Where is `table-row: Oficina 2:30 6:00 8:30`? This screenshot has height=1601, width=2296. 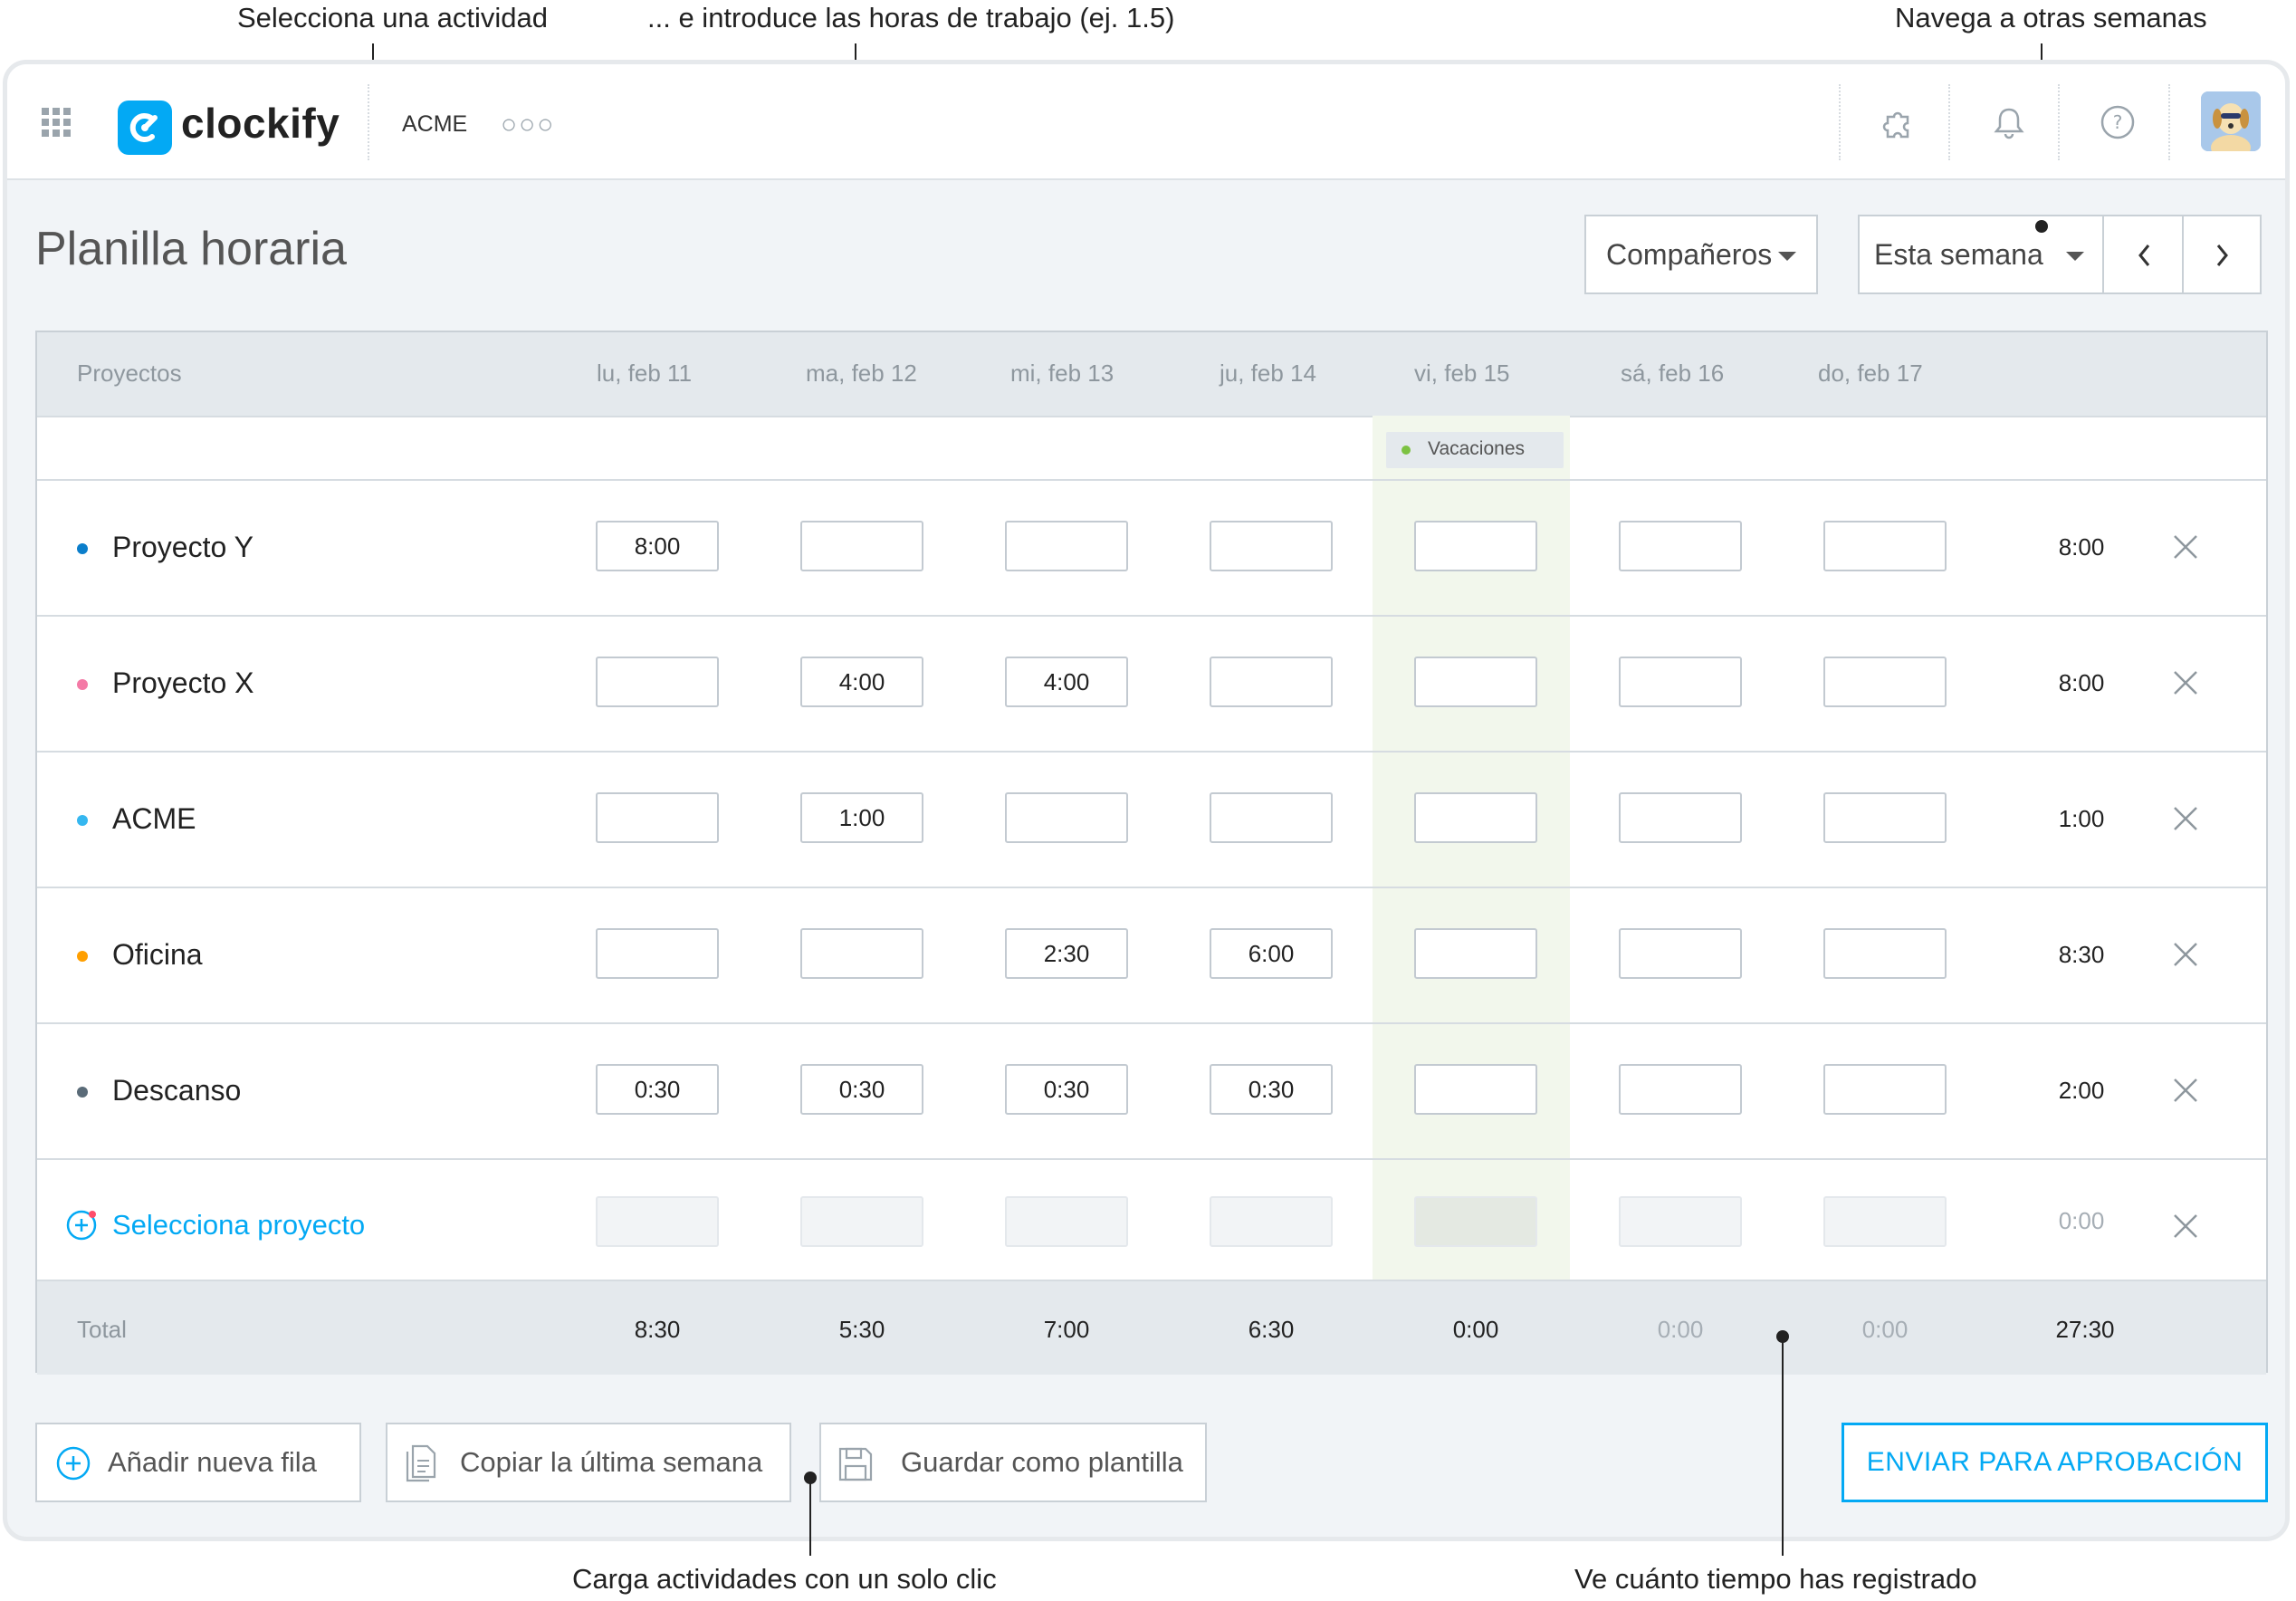
table-row: Oficina 2:30 6:00 8:30 is located at coordinates (1152, 956).